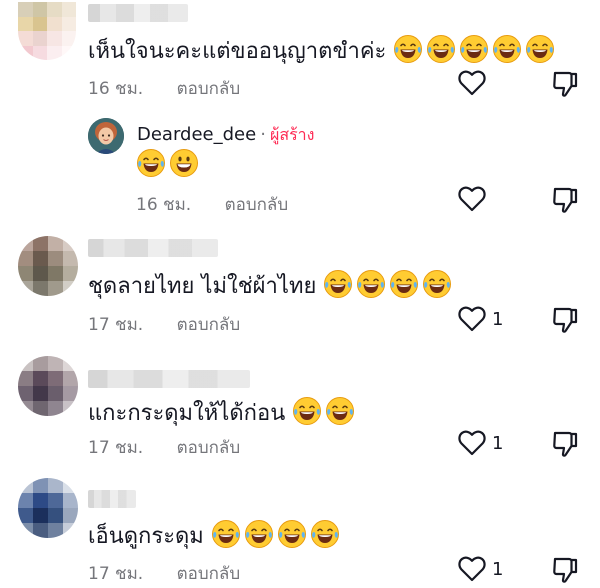  Describe the element at coordinates (187, 413) in the screenshot. I see `comment-text-body: แกะกระดุมให้ได้ก่อน` at that location.